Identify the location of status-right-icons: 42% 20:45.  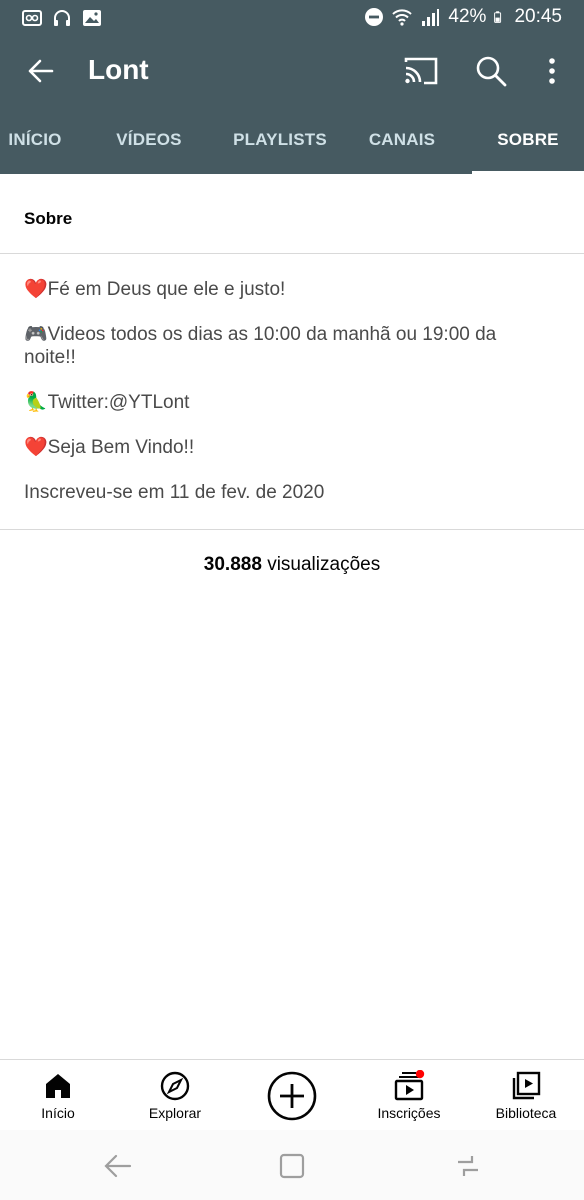
(463, 17).